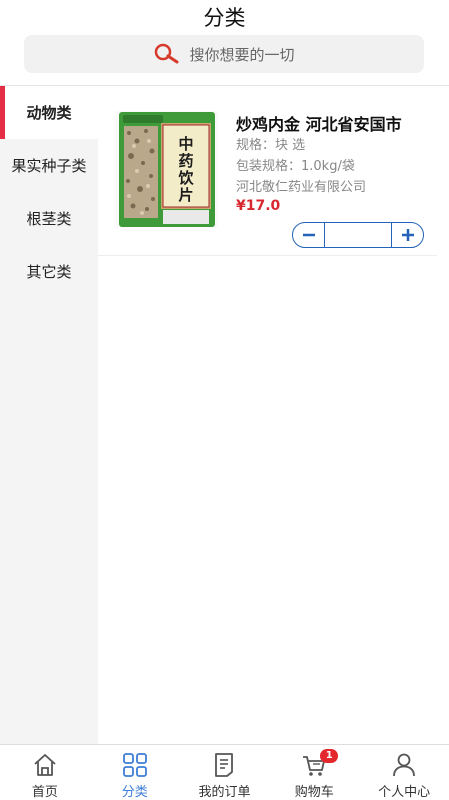 The height and width of the screenshot is (800, 449). I want to click on svg-text: 饮, so click(185, 178).